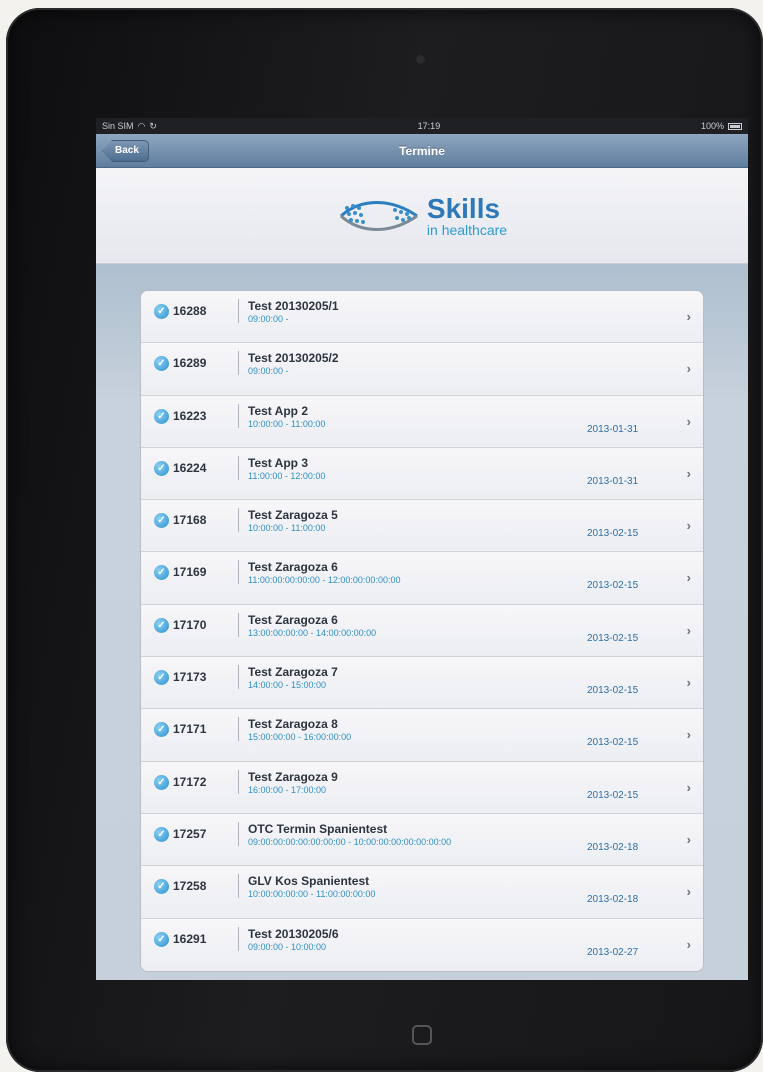  I want to click on appointment-title: Test Zaragoza 5, so click(293, 515).